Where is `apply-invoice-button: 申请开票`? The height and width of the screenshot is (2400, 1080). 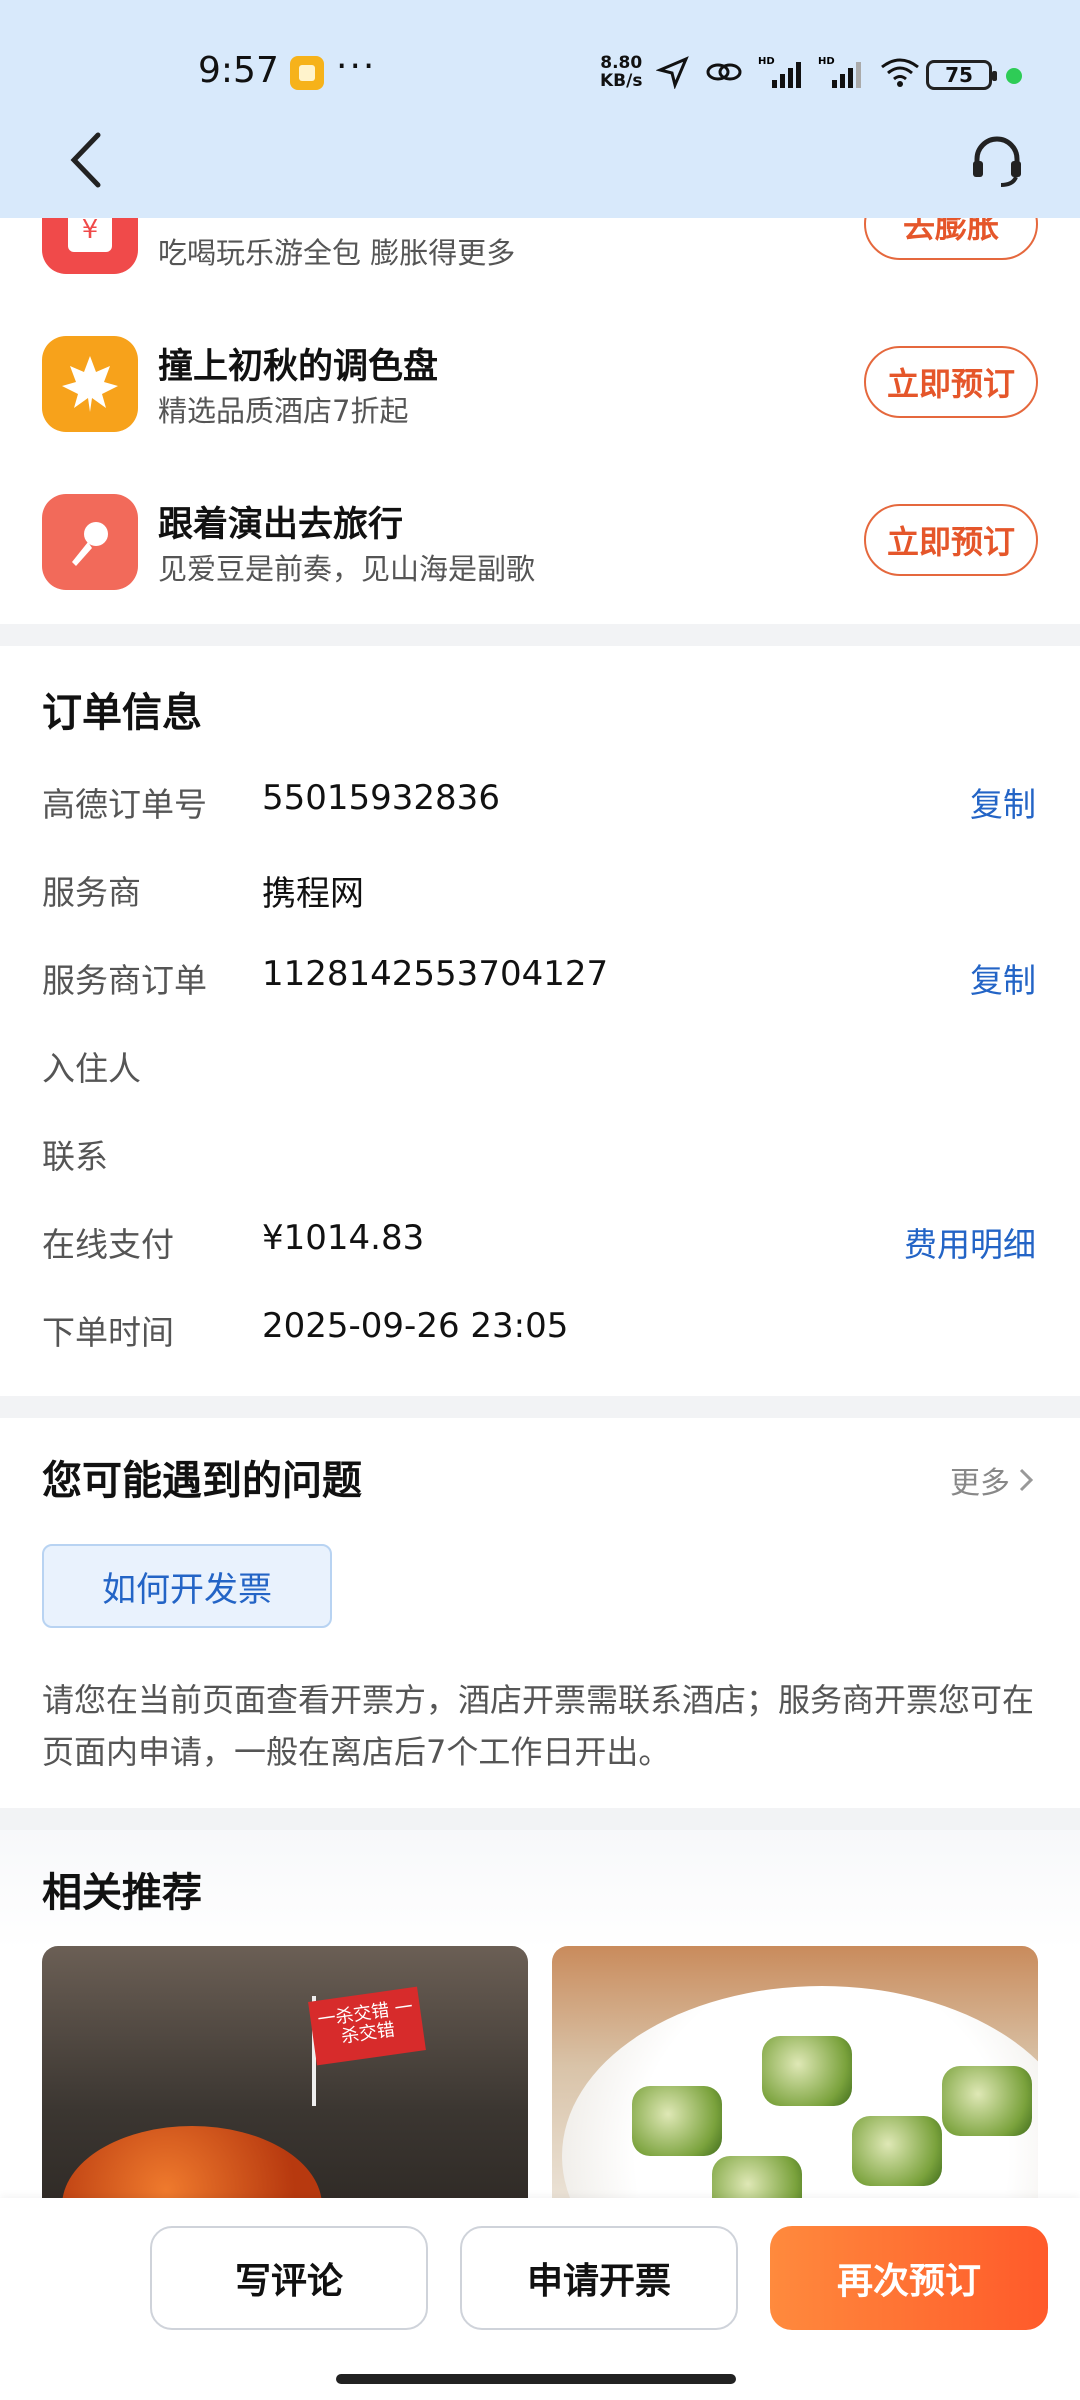 apply-invoice-button: 申请开票 is located at coordinates (599, 2278).